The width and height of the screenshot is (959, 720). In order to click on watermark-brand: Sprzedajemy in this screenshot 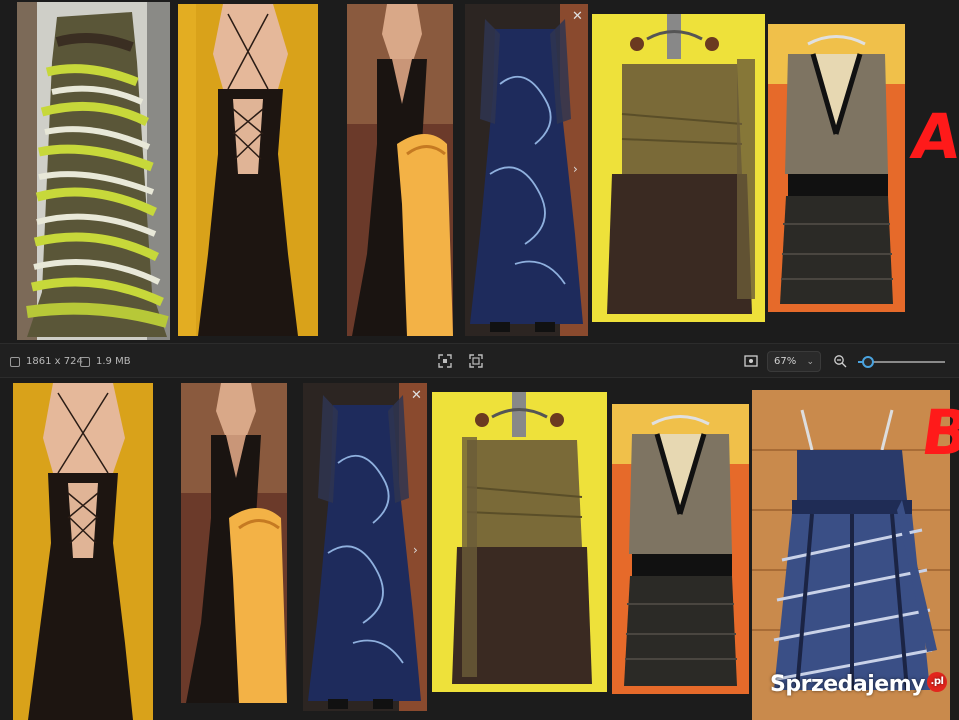, I will do `click(848, 684)`.